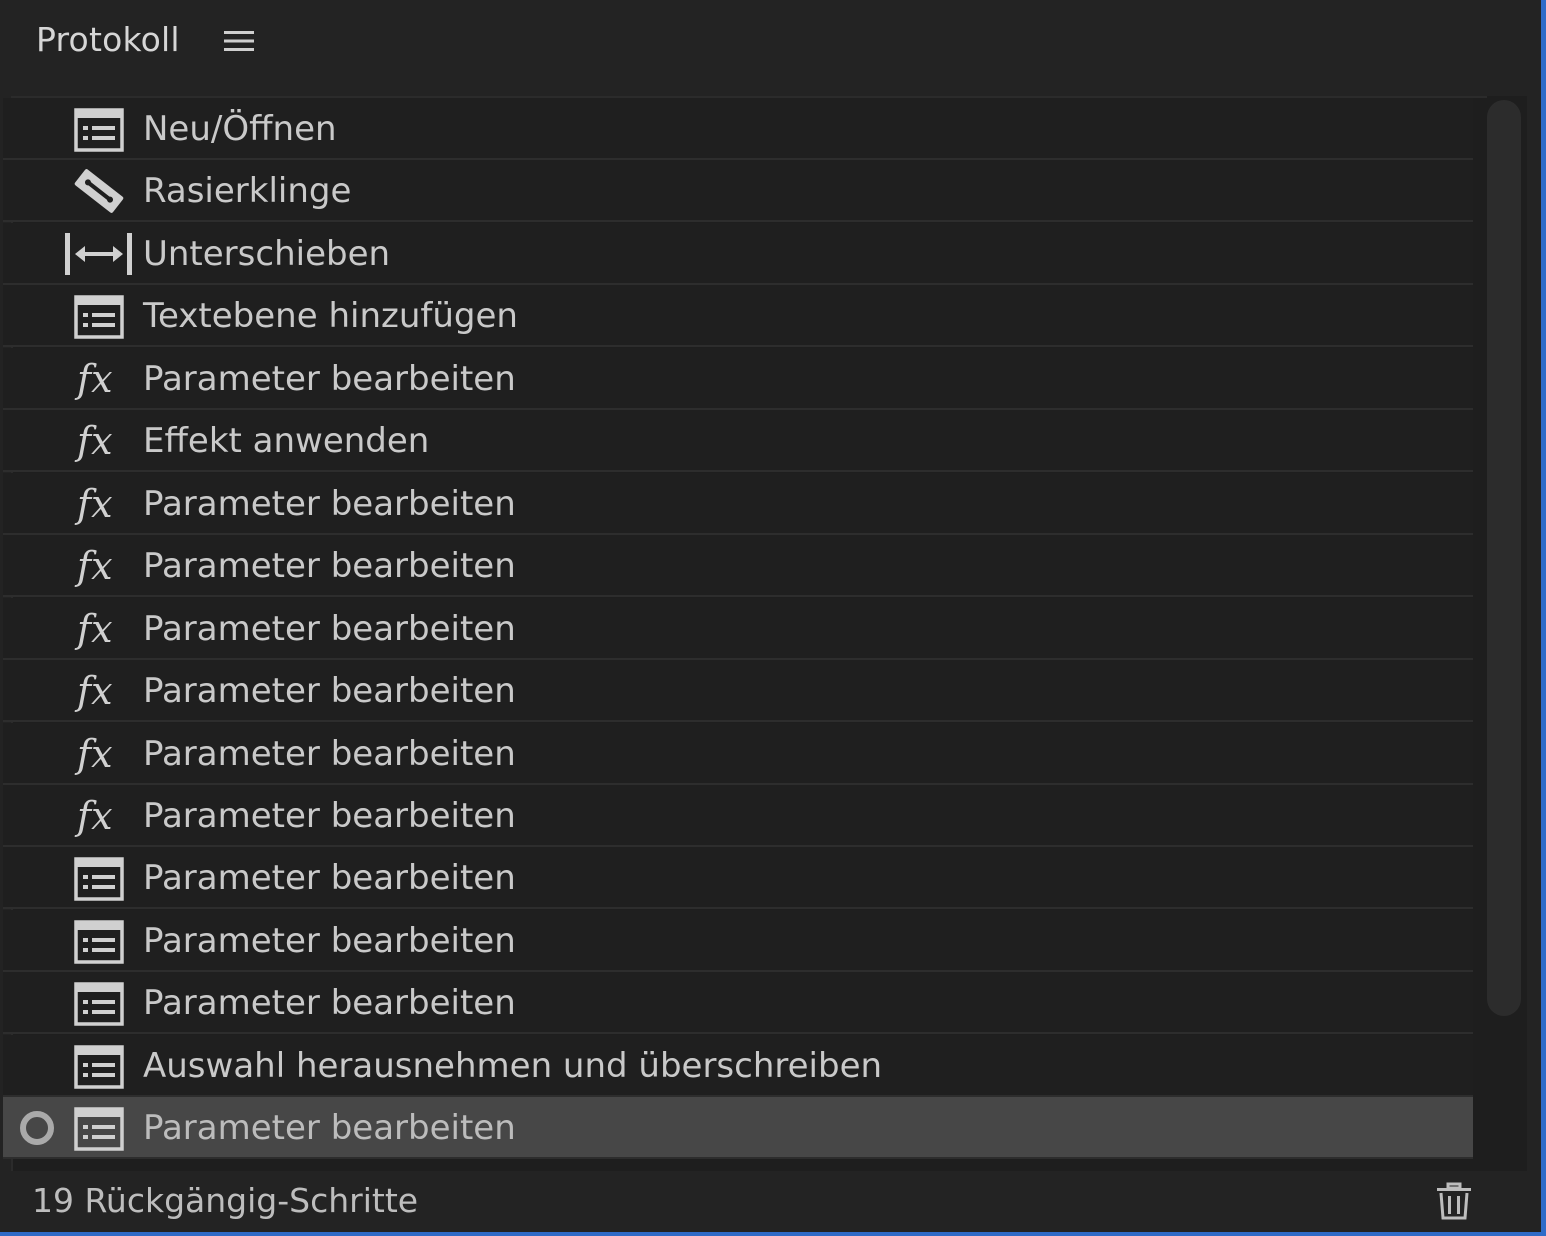  Describe the element at coordinates (330, 316) in the screenshot. I see `history-item-label: Textebene hinzufügen` at that location.